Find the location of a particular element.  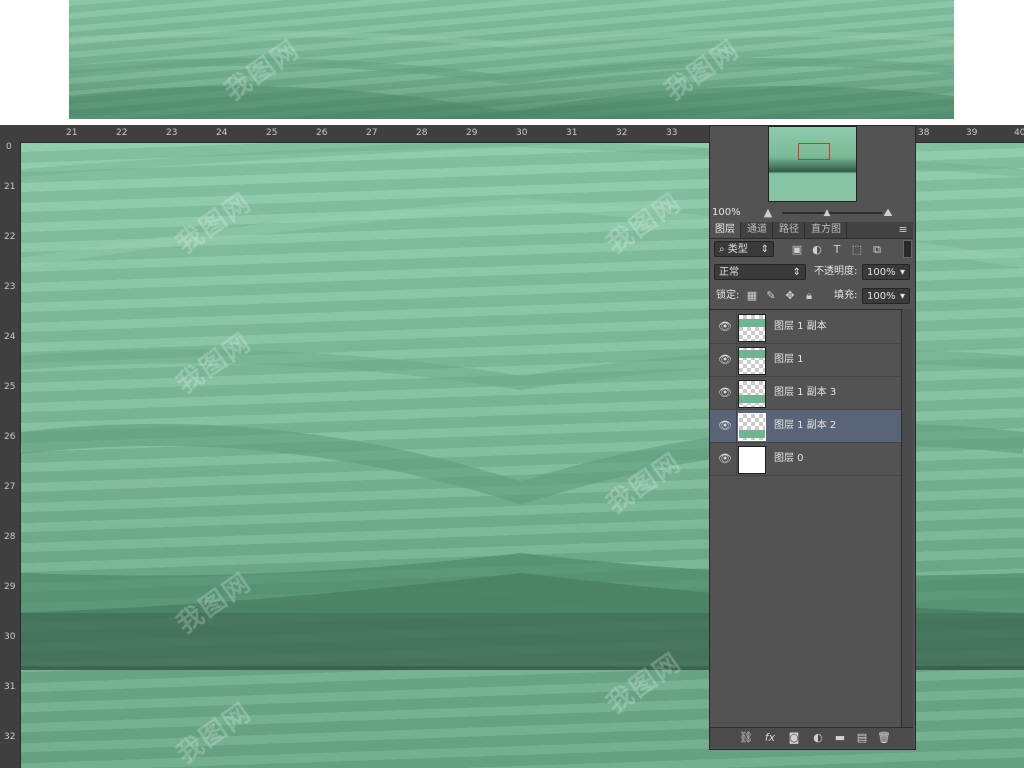

layer-row: 👁︎ 图层 1 副本 is located at coordinates (805, 327).